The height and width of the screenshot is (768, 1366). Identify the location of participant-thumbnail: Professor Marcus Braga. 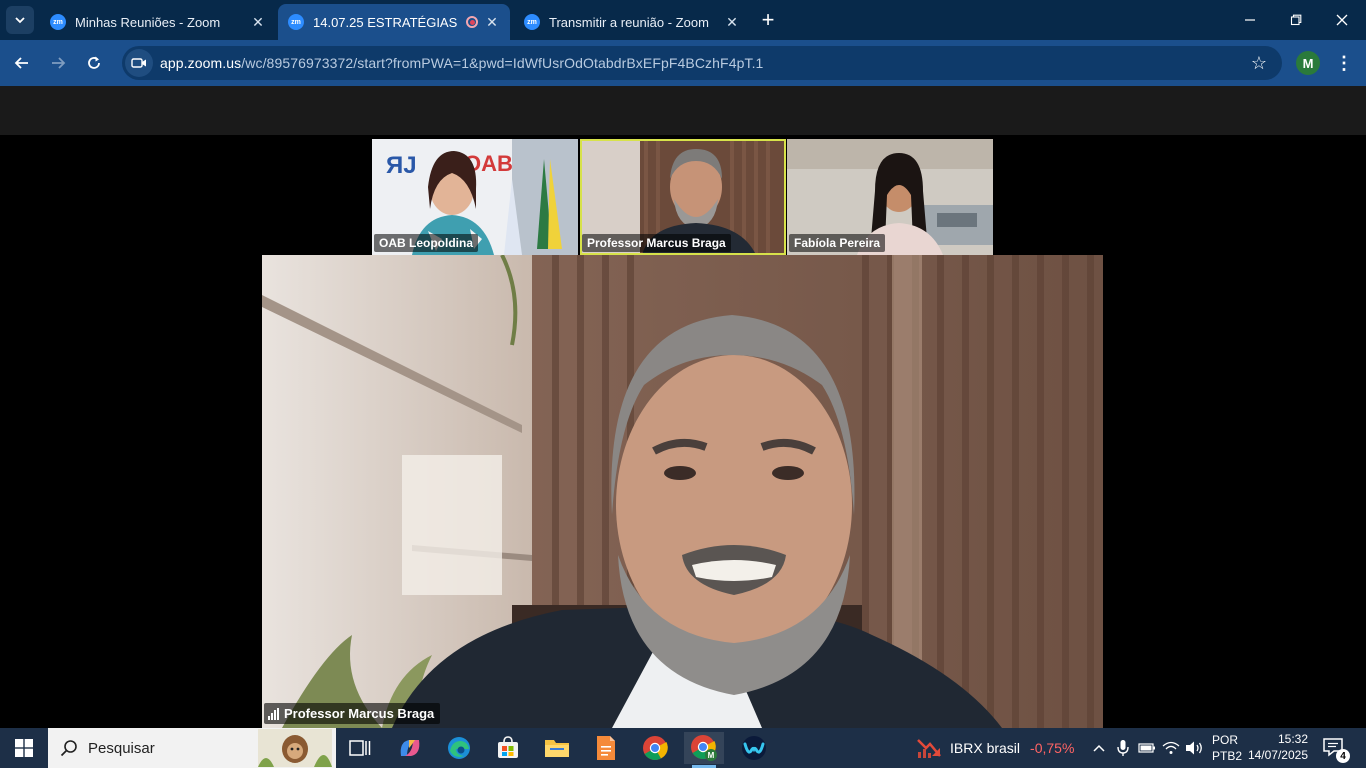
(683, 197).